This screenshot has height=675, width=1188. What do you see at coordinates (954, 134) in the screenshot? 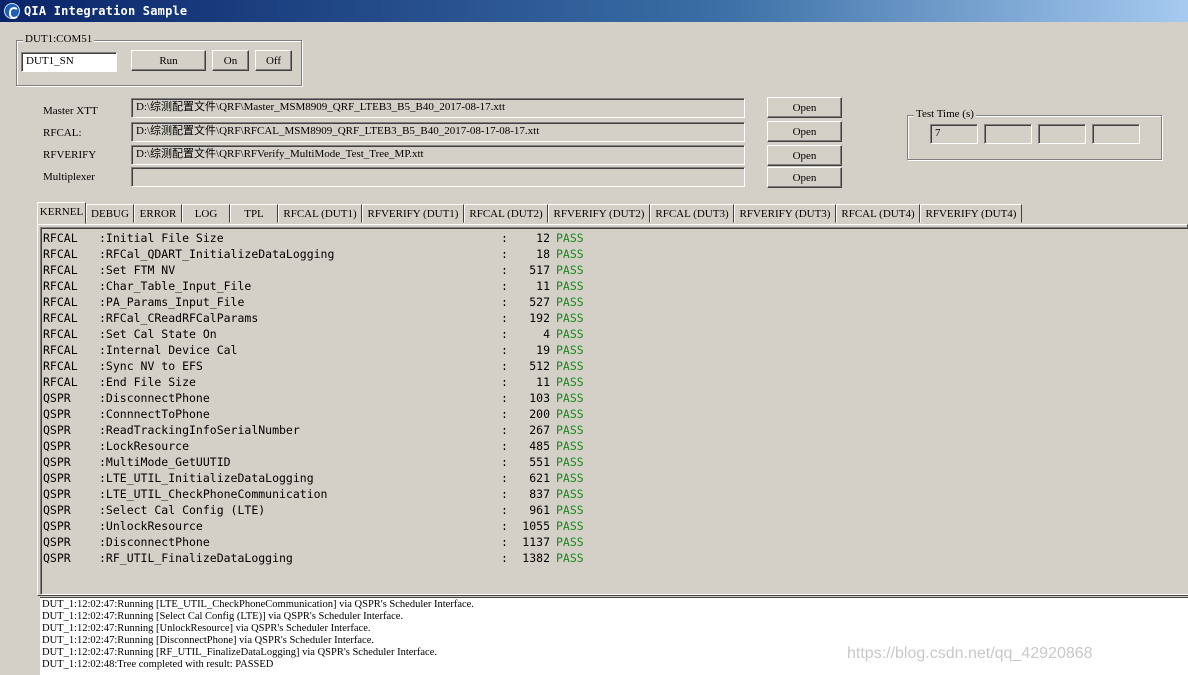
I see `test-time-field-1: 7` at bounding box center [954, 134].